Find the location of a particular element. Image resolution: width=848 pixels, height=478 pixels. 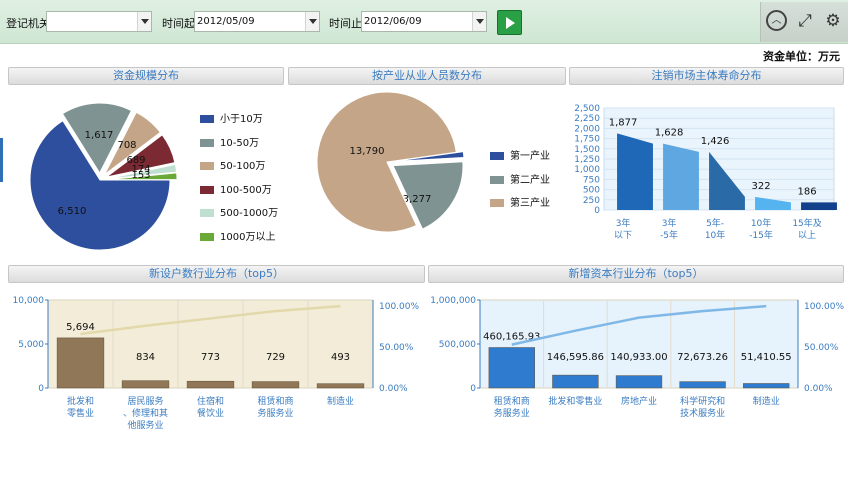

x-tick-label: 科学研究和 is located at coordinates (702, 401).